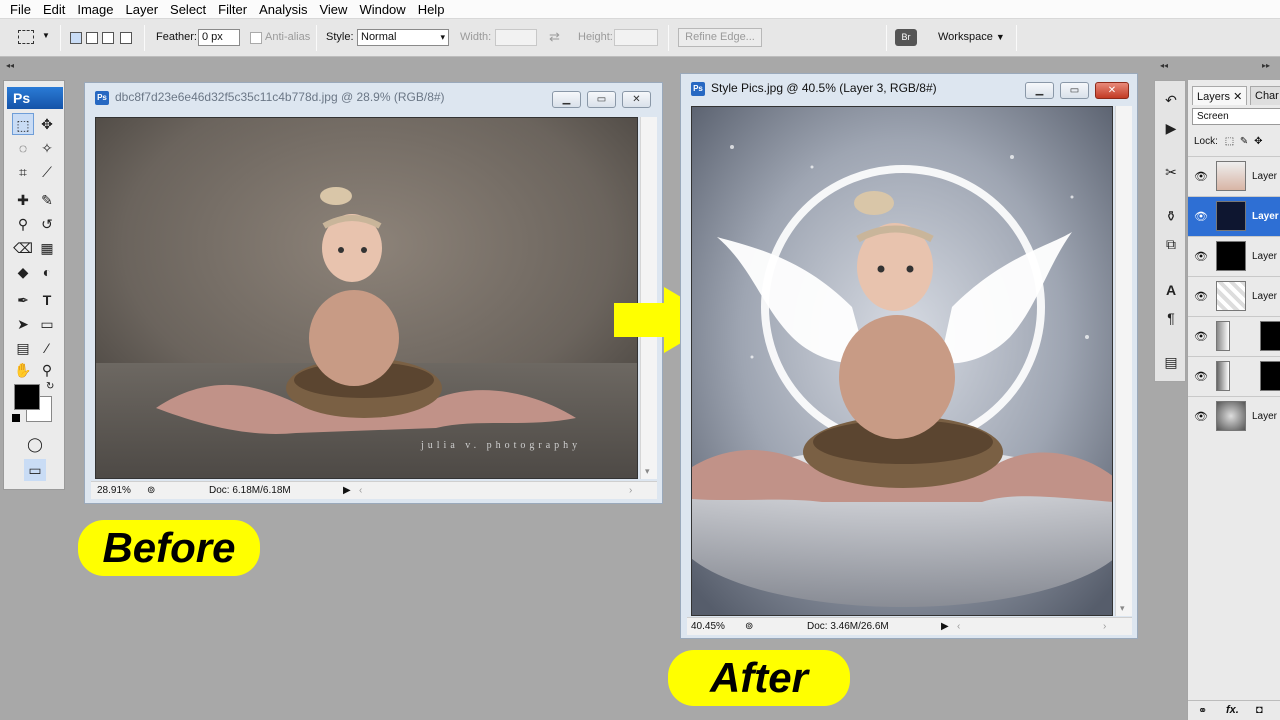  I want to click on actions-panel-icon: ▶, so click(1171, 128).